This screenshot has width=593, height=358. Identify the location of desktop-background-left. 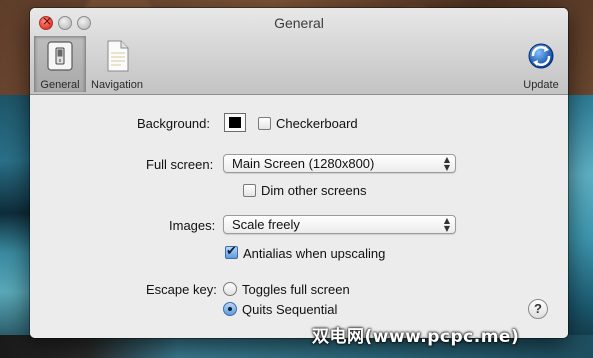
(15, 226).